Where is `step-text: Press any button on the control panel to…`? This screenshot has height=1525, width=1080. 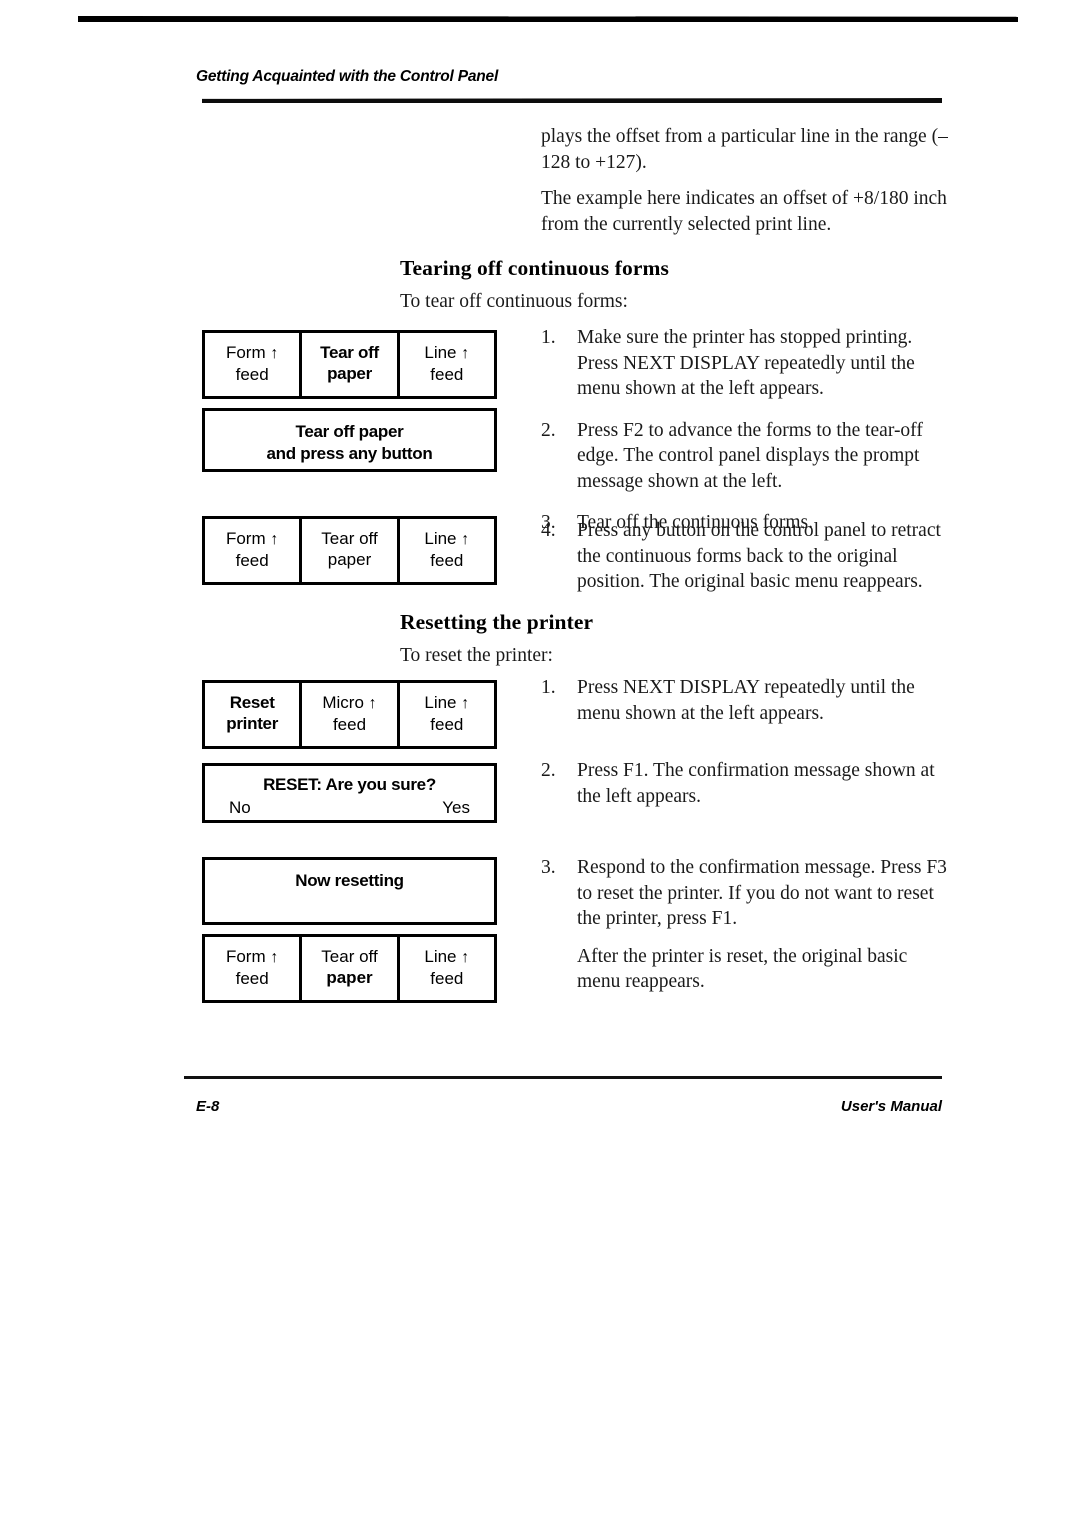
step-text: Press any button on the control panel to… is located at coordinates (759, 556).